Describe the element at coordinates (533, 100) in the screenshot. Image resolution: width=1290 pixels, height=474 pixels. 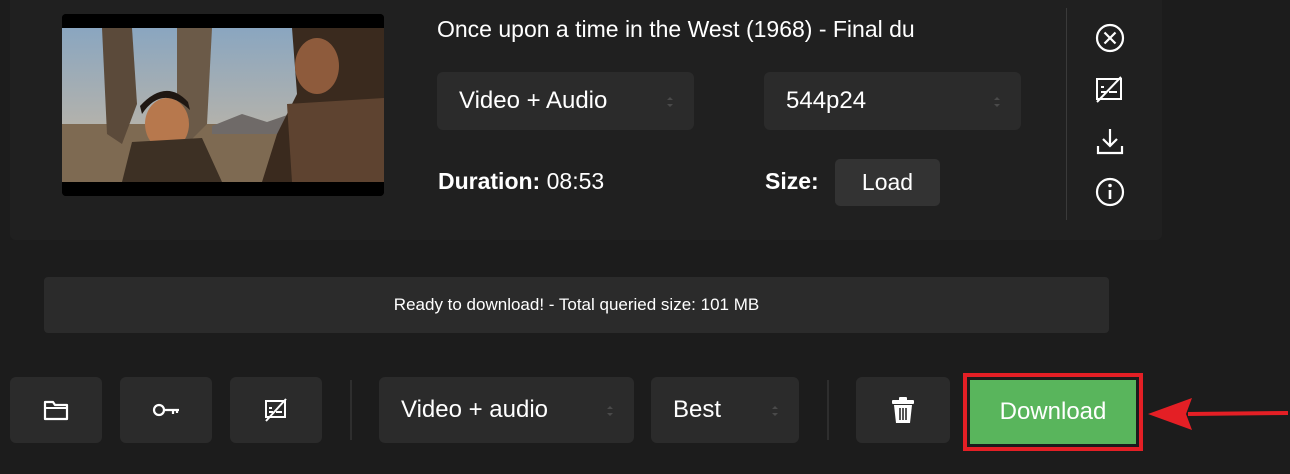
I see `format-select-value: Video + Audio` at that location.